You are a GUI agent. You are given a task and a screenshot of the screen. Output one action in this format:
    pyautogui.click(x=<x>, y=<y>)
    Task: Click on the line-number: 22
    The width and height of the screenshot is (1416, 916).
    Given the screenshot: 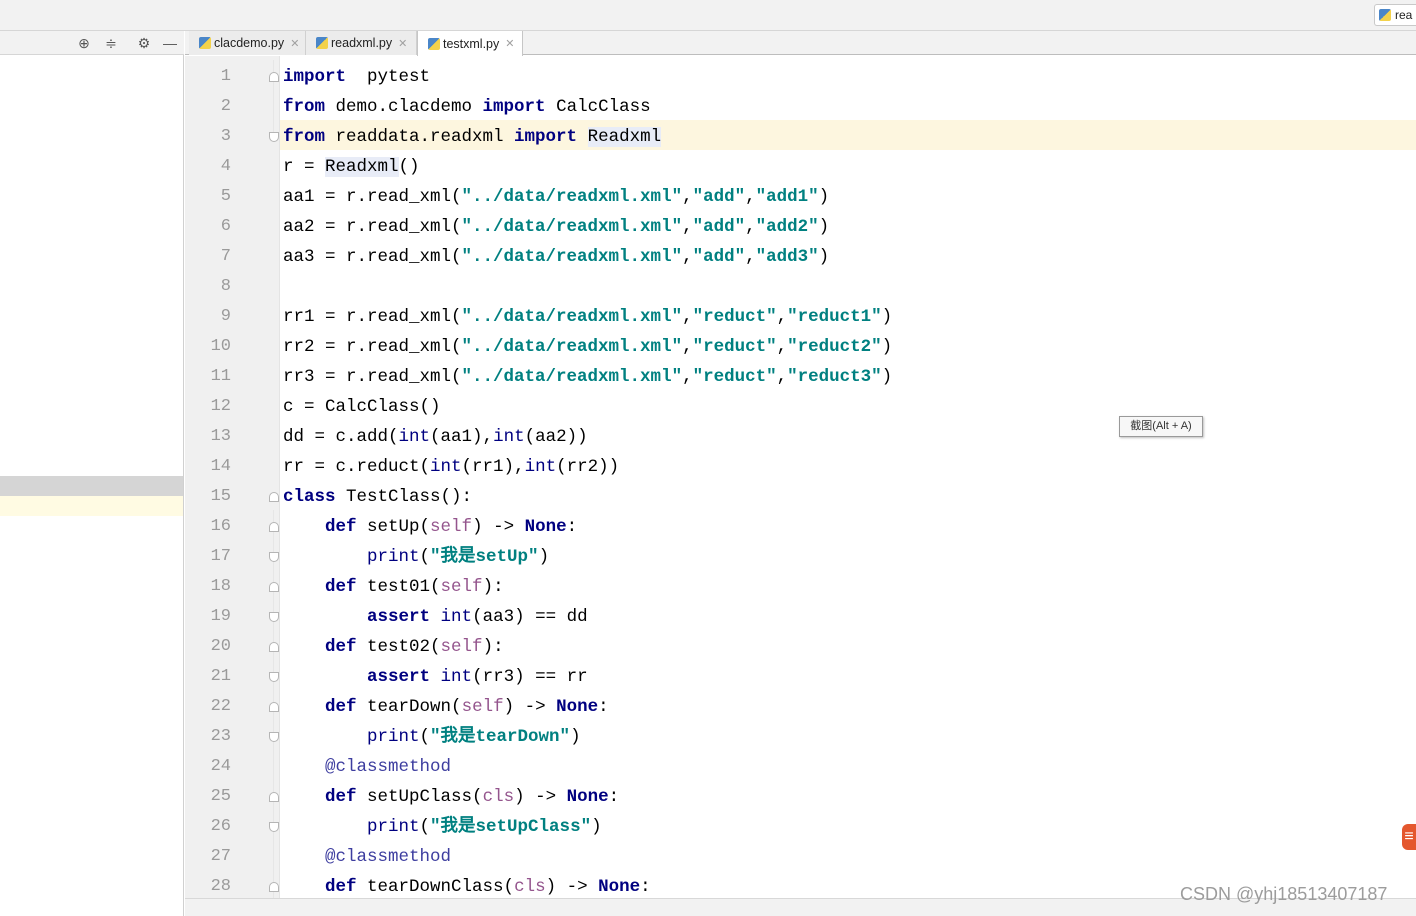 What is the action you would take?
    pyautogui.click(x=220, y=706)
    